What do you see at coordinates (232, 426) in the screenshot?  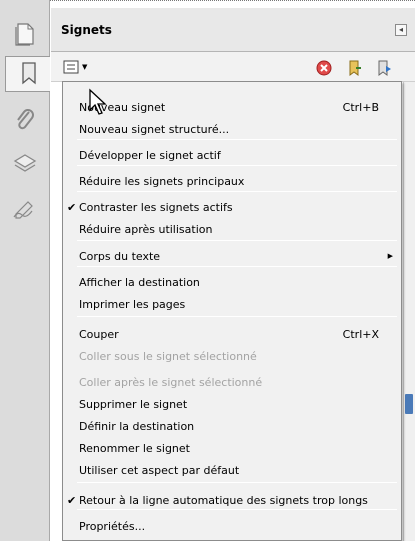 I see `menu-item-set-destination: Définir la destination` at bounding box center [232, 426].